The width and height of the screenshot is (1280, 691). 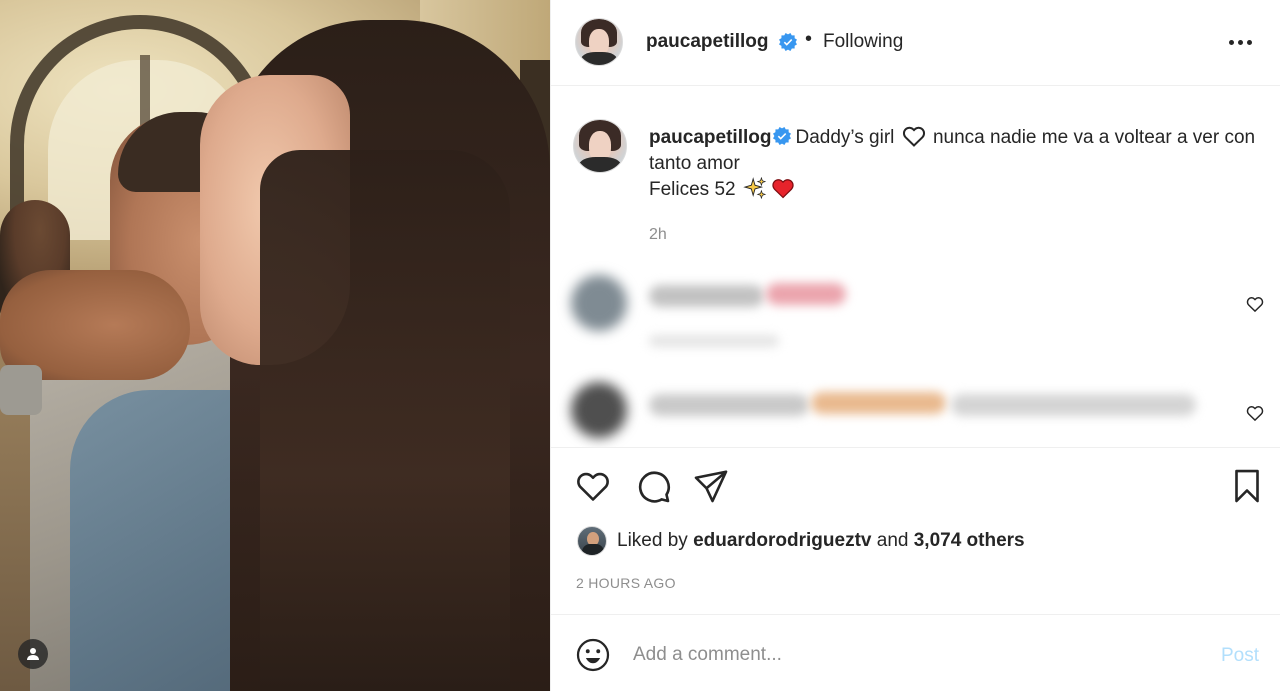 I want to click on share-icon, so click(x=711, y=486).